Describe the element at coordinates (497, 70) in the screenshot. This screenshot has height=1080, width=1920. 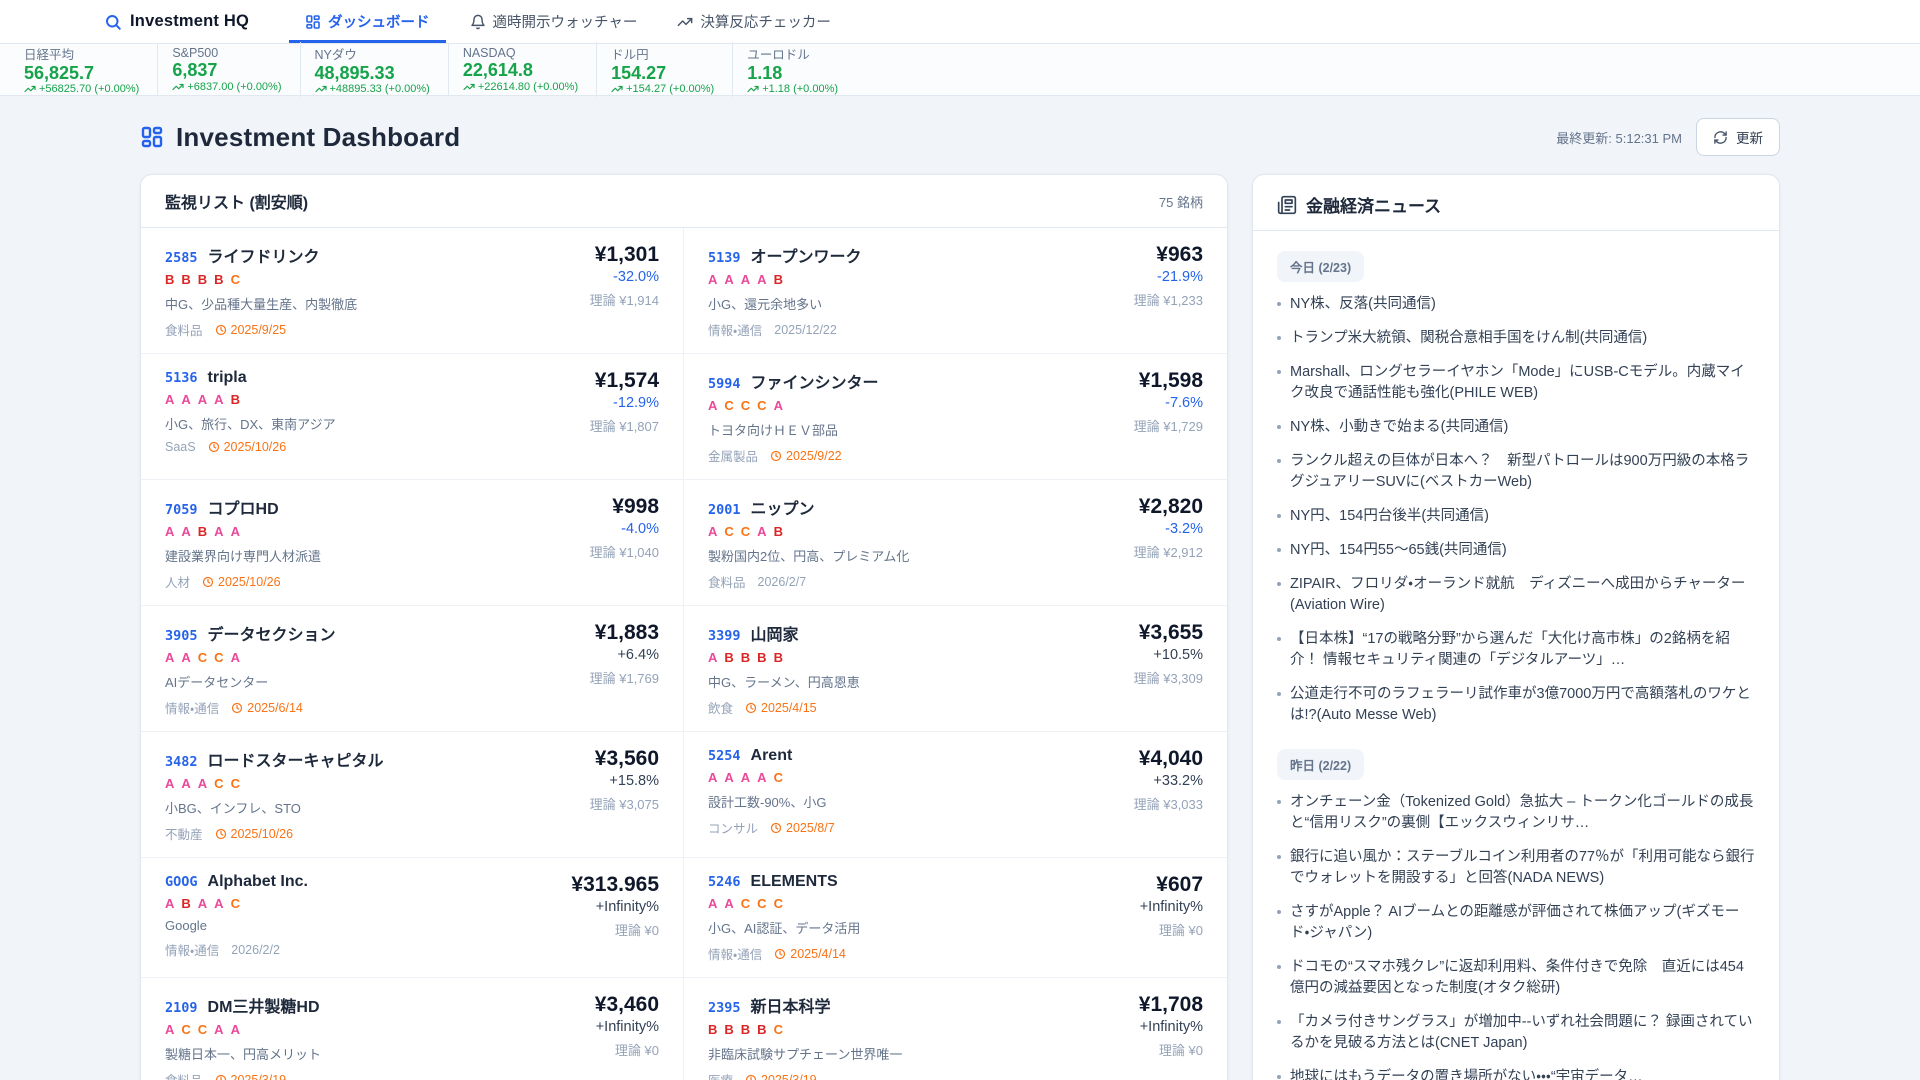
I see `ticker-value: 22,614.8` at that location.